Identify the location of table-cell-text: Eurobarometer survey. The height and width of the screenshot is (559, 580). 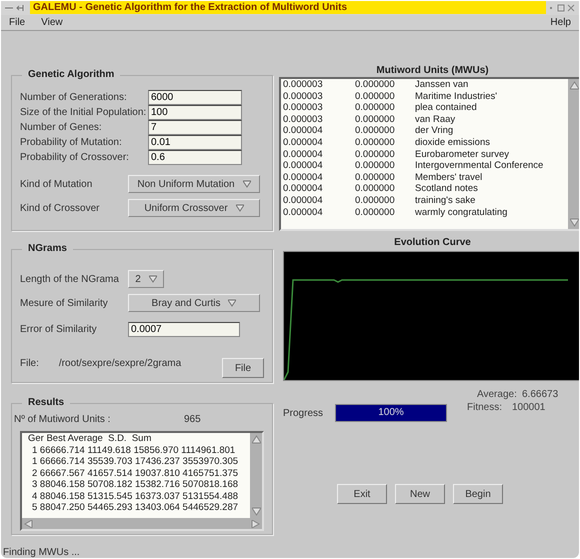
(462, 154).